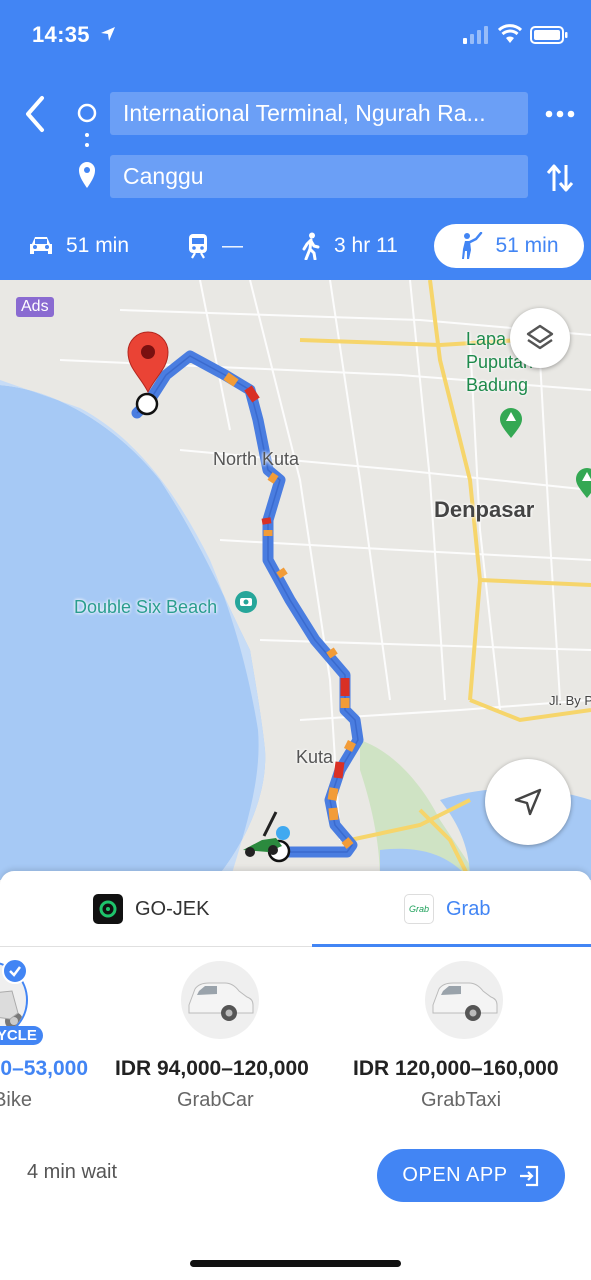  Describe the element at coordinates (295, 36) in the screenshot. I see `status-bar: 14:35` at that location.